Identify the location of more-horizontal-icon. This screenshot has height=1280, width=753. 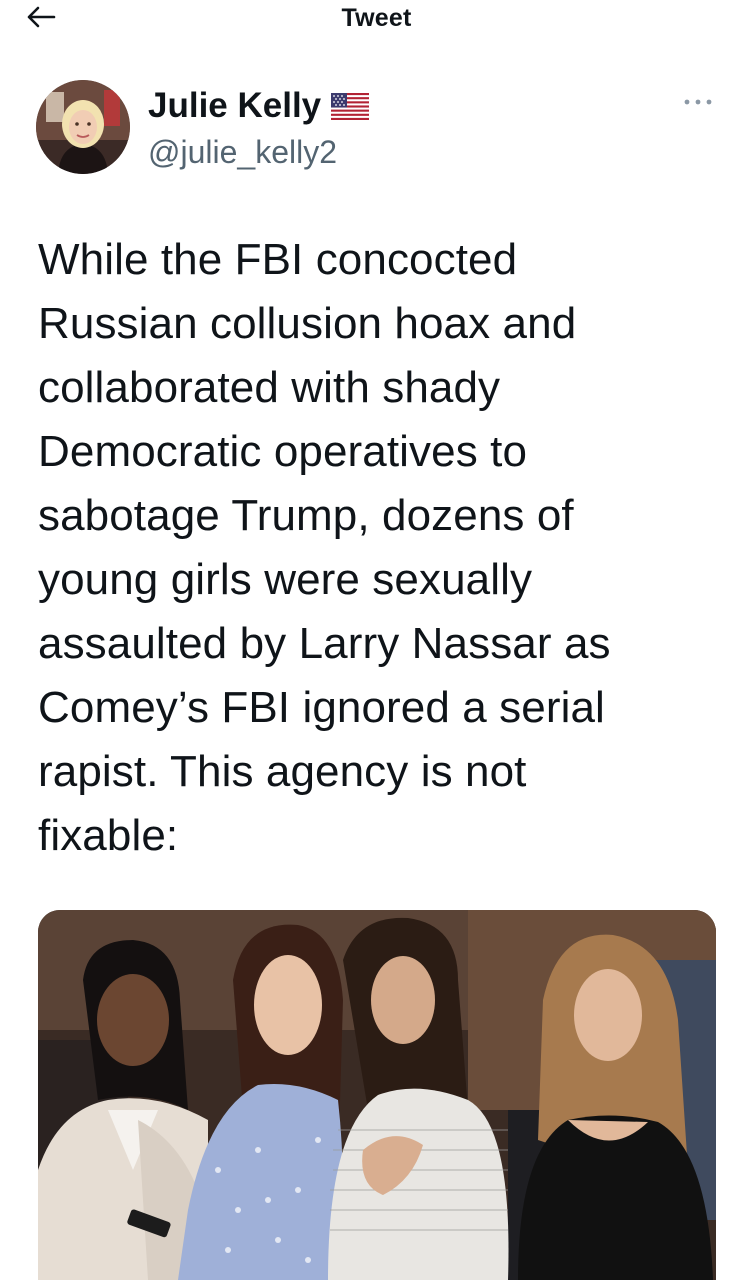
(698, 102).